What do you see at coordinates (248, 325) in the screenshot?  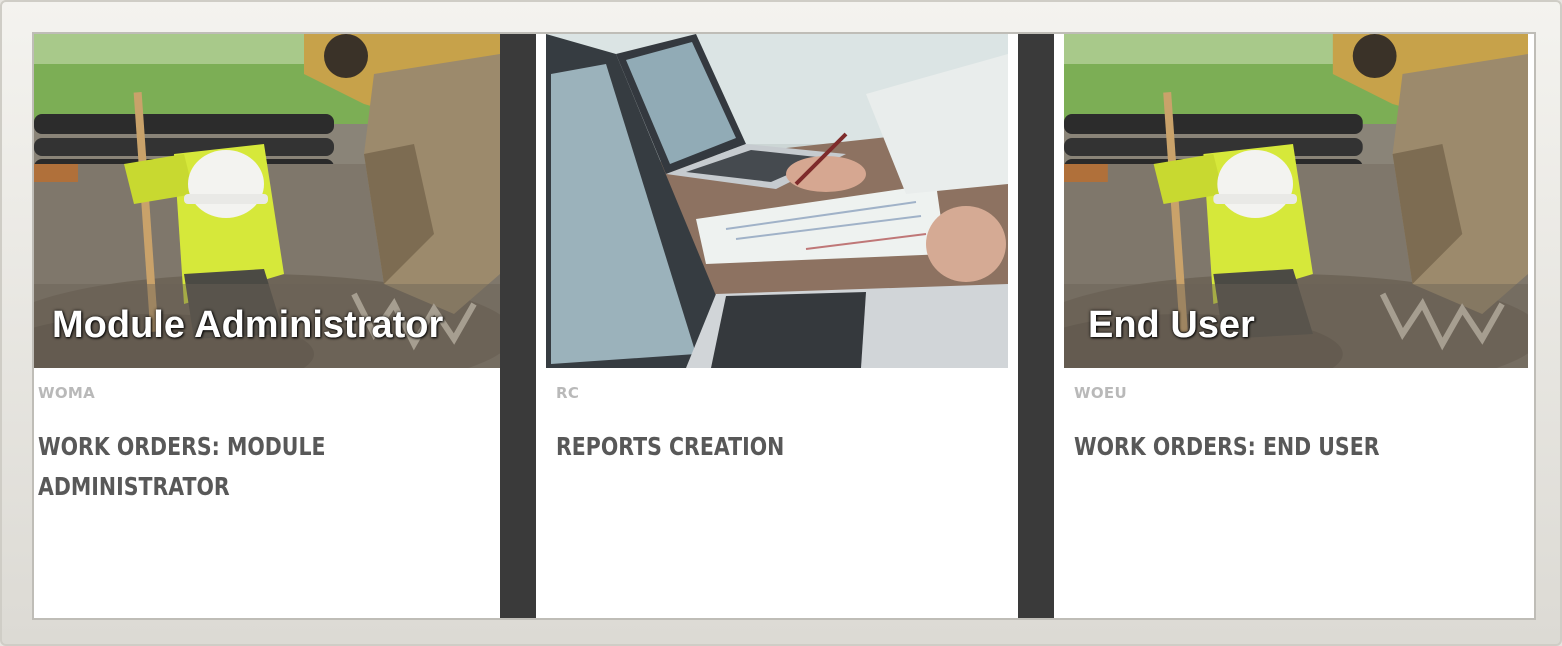 I see `card-image-caption: Module Administrator` at bounding box center [248, 325].